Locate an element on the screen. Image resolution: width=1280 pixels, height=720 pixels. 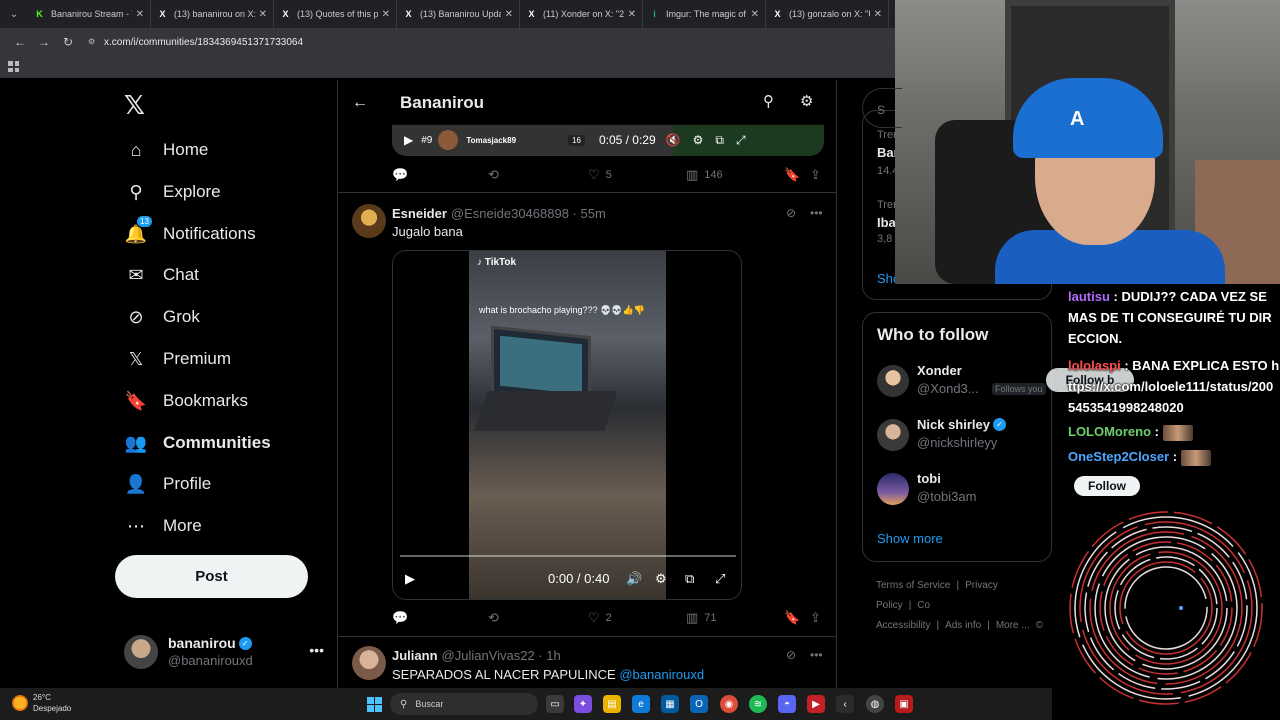
video-progress-bar is located at coordinates (568, 556).